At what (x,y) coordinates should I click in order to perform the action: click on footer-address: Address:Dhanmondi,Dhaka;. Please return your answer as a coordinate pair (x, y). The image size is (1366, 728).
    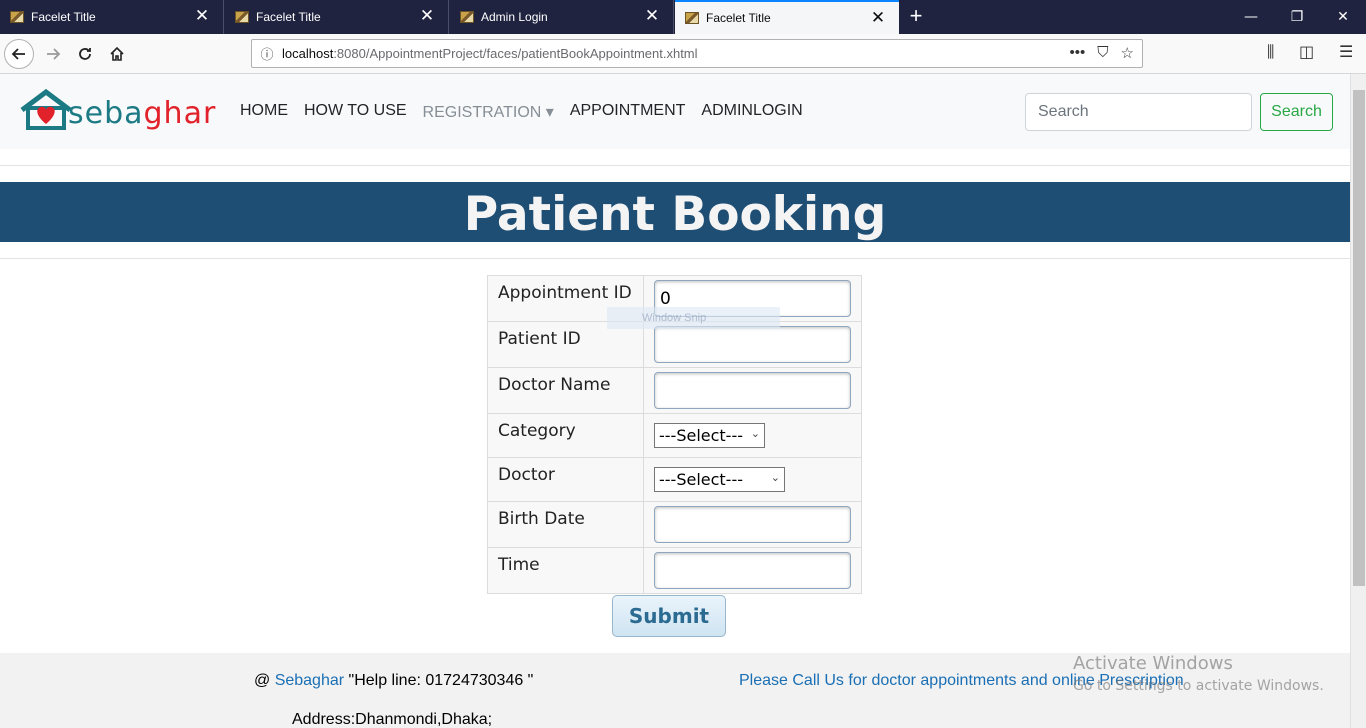
    Looking at the image, I should click on (392, 719).